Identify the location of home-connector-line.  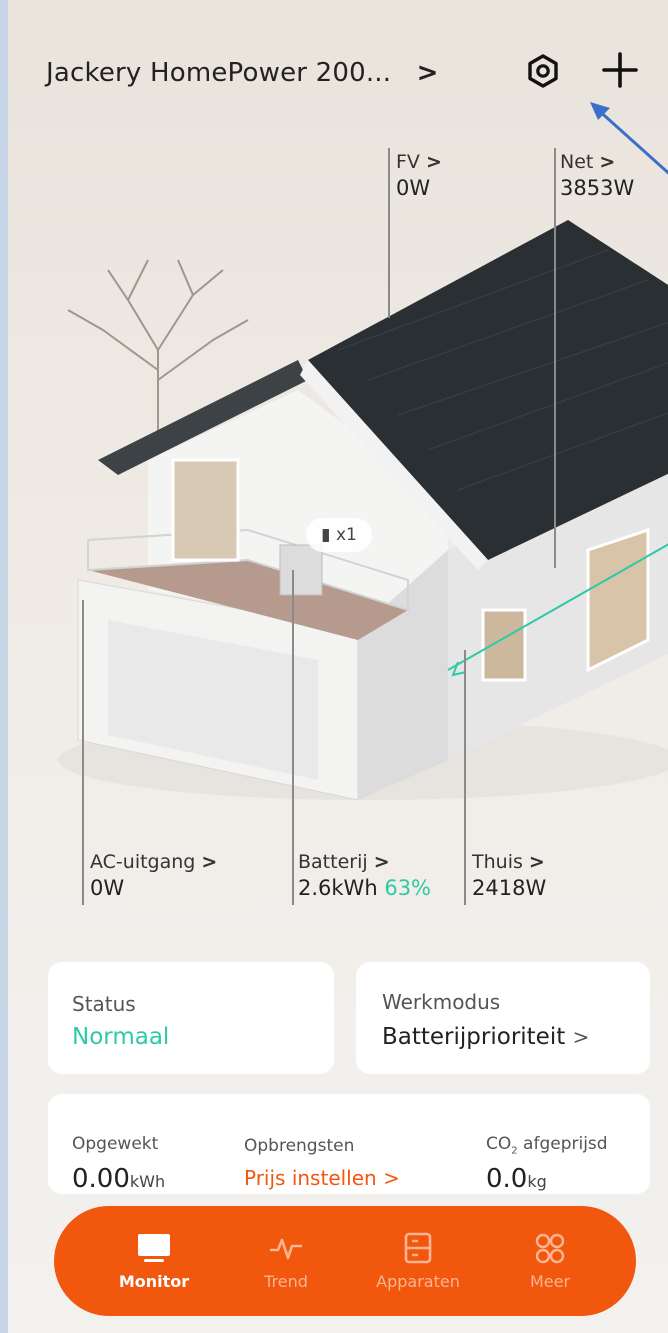
(465, 777).